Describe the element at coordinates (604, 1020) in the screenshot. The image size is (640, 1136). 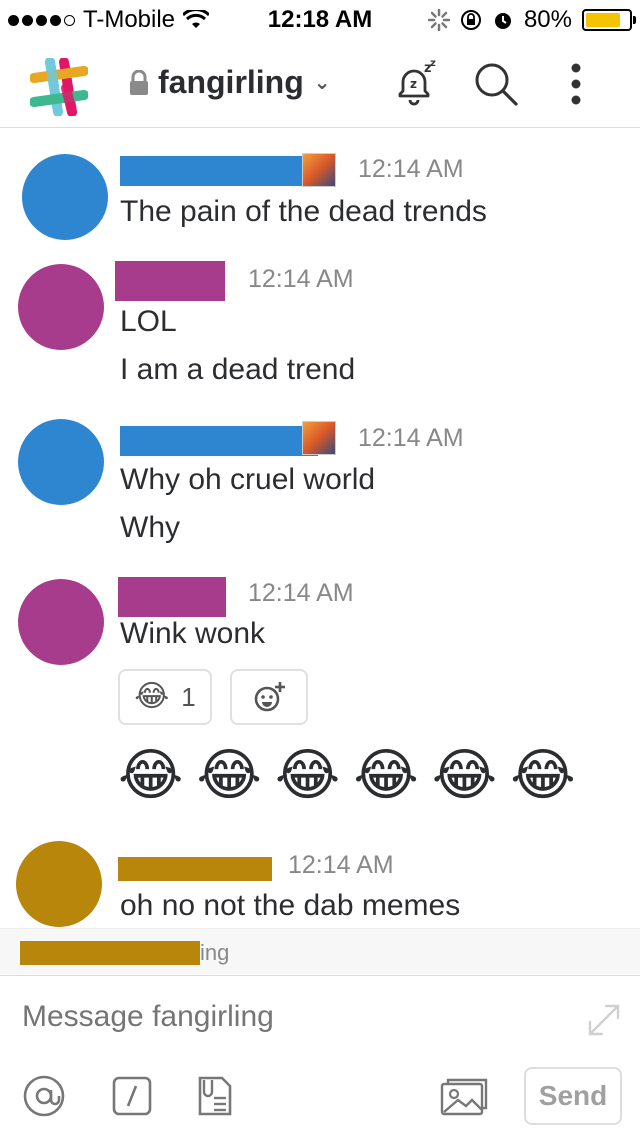
I see `expand-icon` at that location.